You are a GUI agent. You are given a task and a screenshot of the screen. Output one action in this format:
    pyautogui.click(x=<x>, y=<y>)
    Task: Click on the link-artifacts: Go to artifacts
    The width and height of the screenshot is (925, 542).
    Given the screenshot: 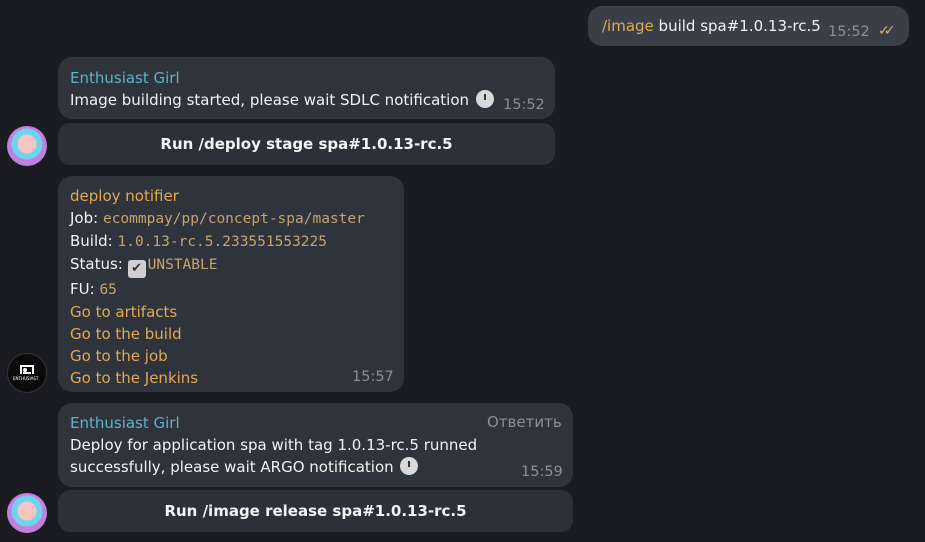 What is the action you would take?
    pyautogui.click(x=217, y=312)
    